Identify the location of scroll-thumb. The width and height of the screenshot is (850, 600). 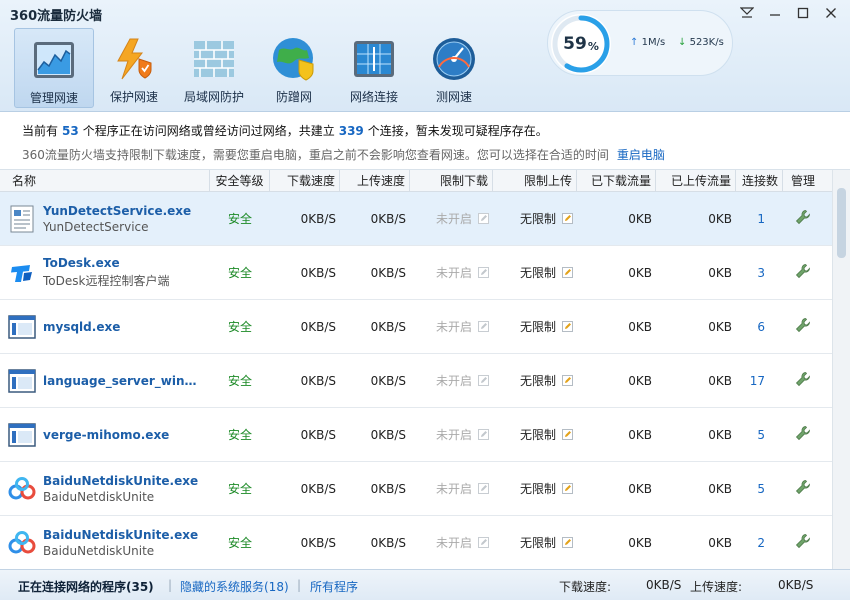
(841, 223).